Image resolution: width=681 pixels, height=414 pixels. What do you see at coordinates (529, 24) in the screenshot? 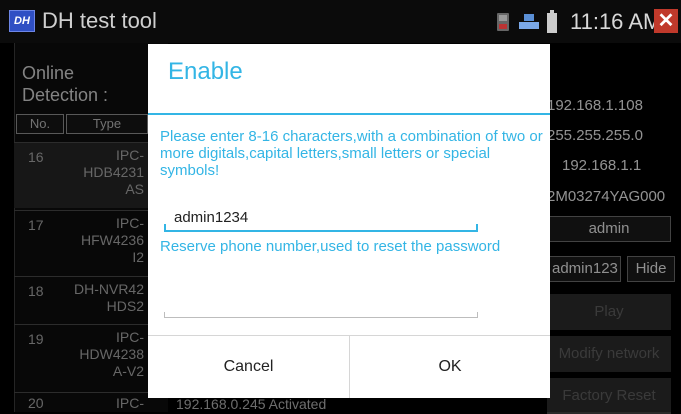
I see `network-icon` at bounding box center [529, 24].